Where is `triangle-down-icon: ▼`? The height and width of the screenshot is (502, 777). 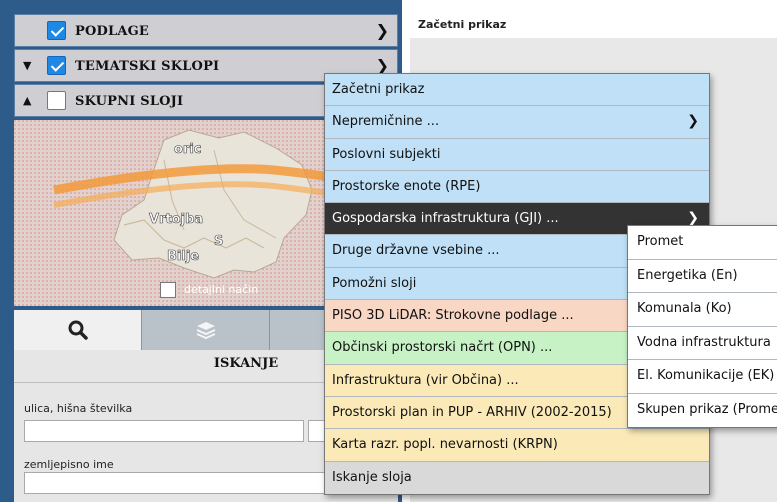 triangle-down-icon: ▼ is located at coordinates (27, 65).